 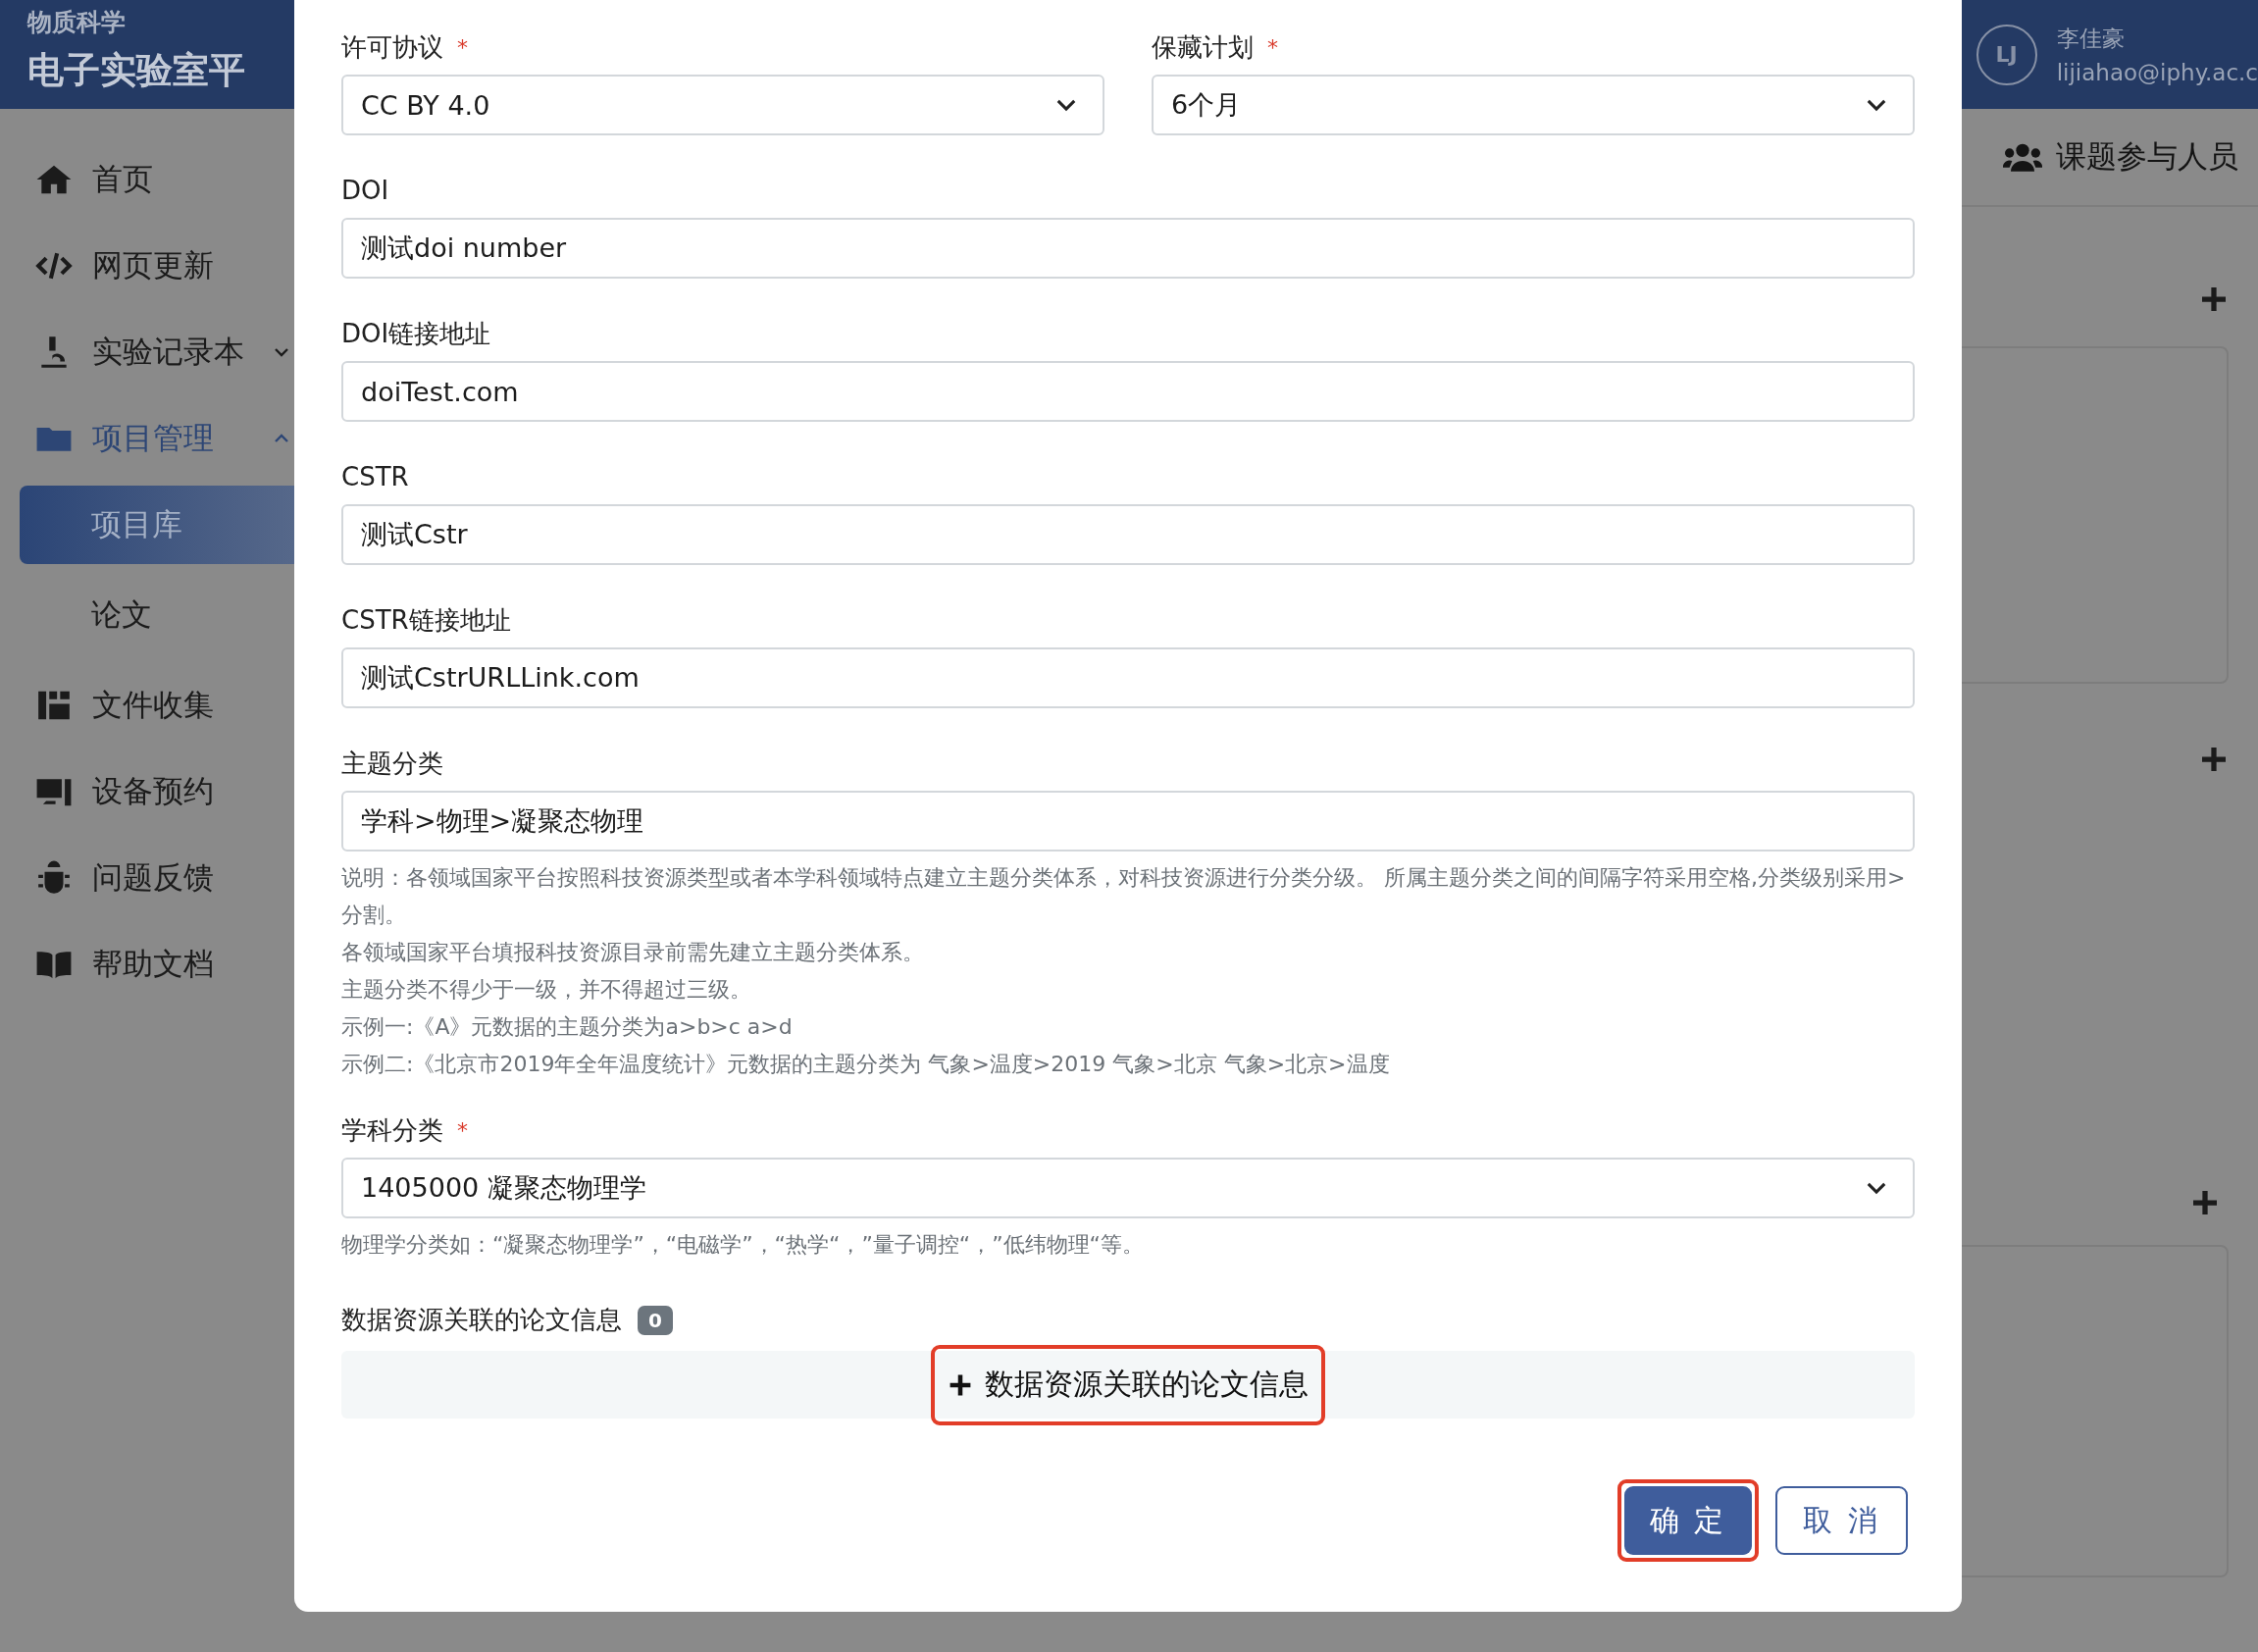 I want to click on help-text: 主题分类不得少于一级，并不得超过三级。, so click(x=546, y=990).